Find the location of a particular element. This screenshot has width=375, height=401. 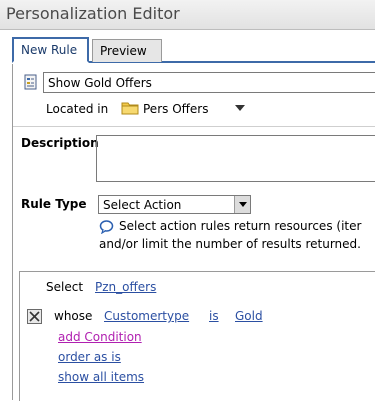

description-label: Description is located at coordinates (60, 143).